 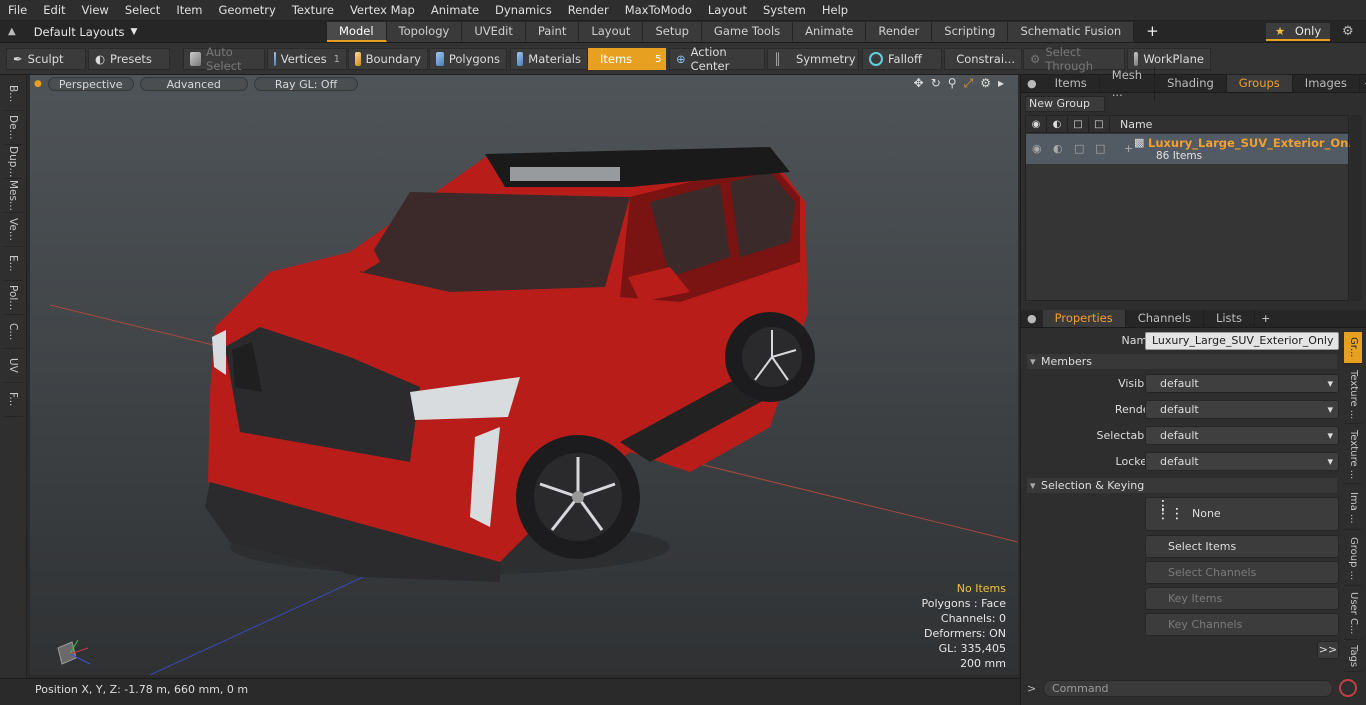 What do you see at coordinates (1001, 83) in the screenshot?
I see `viewport-expand-icon: ▸` at bounding box center [1001, 83].